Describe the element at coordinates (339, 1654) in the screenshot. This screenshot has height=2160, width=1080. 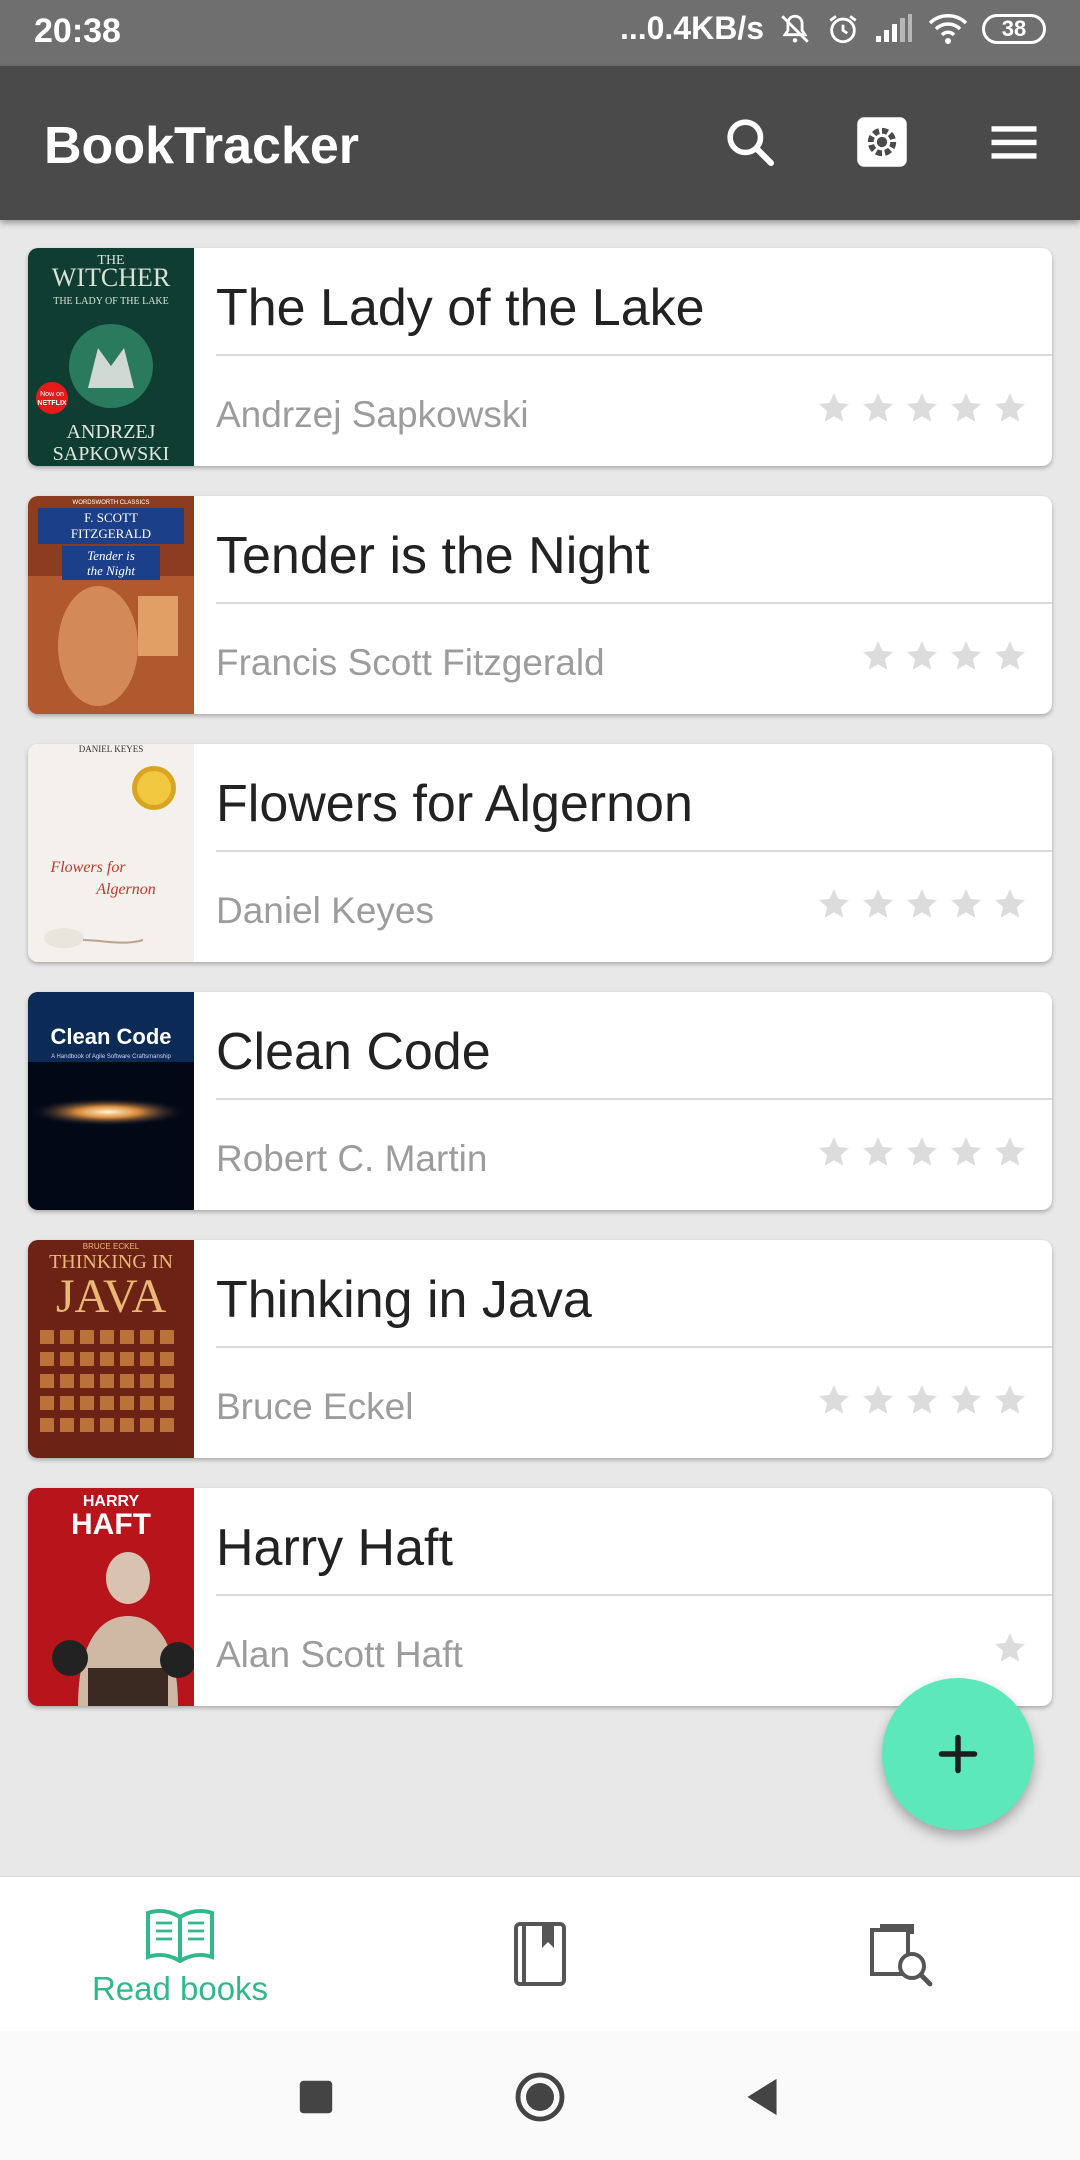
I see `book-author: Alan Scott Haft` at that location.